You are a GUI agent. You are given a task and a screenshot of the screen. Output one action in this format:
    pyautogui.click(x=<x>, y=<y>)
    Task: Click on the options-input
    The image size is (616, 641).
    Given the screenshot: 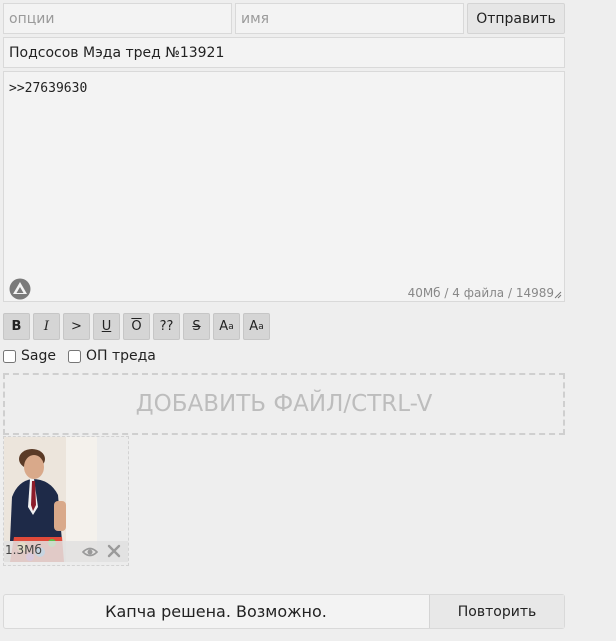 What is the action you would take?
    pyautogui.click(x=117, y=18)
    